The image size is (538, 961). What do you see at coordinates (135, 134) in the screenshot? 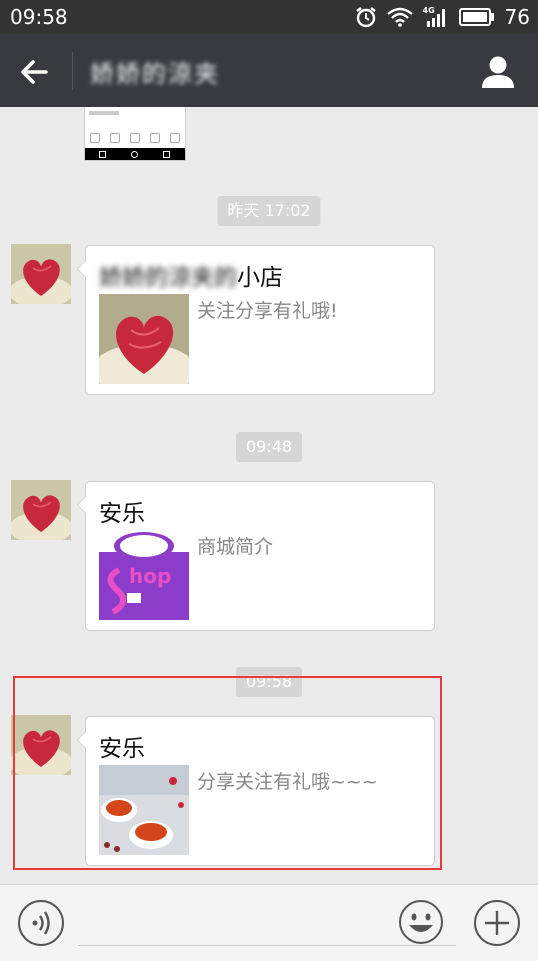
I see `previous-message-thumbnail` at bounding box center [135, 134].